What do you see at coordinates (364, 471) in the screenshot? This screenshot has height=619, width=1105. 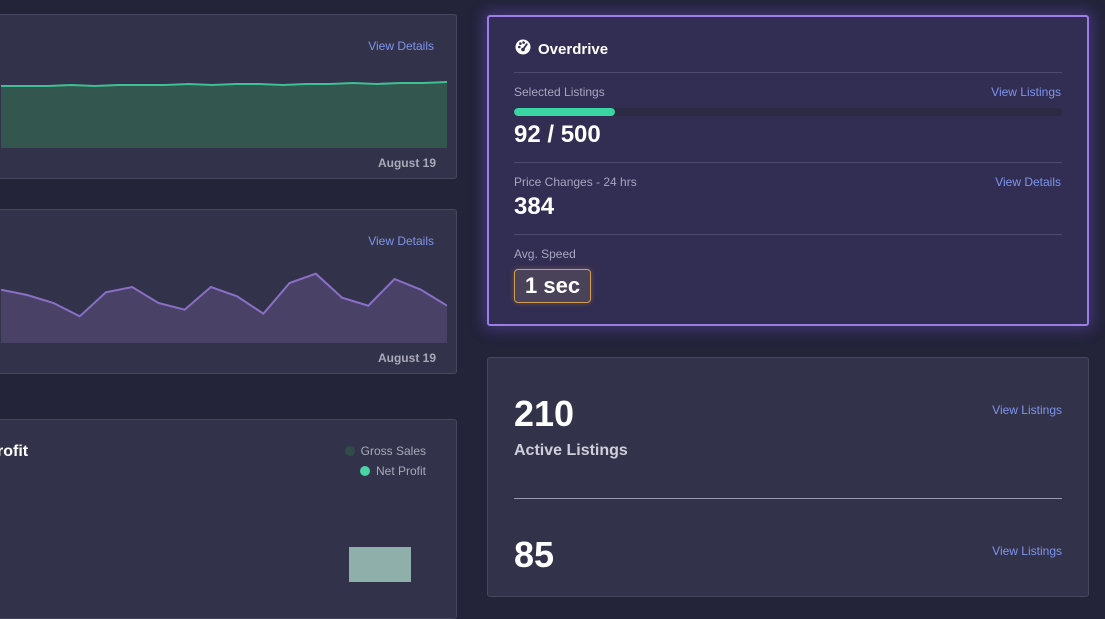 I see `net-profit-dot-icon` at bounding box center [364, 471].